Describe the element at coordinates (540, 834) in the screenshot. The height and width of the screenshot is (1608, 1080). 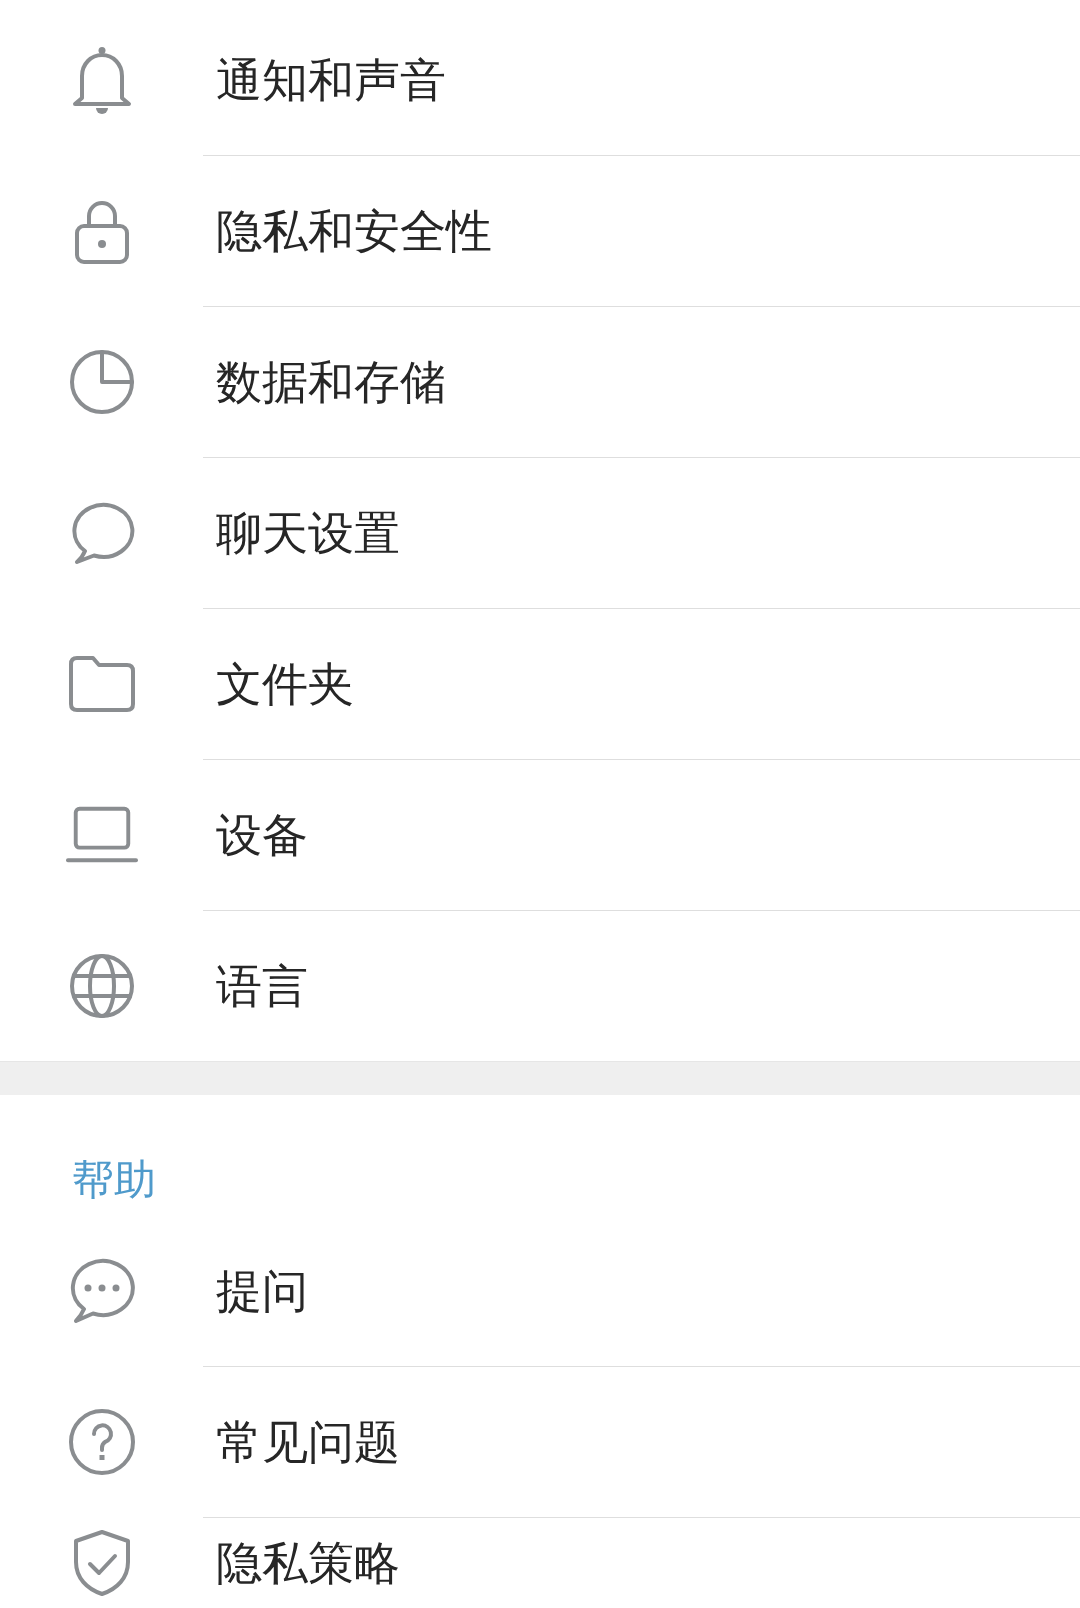
I see `menu-item: 设备` at that location.